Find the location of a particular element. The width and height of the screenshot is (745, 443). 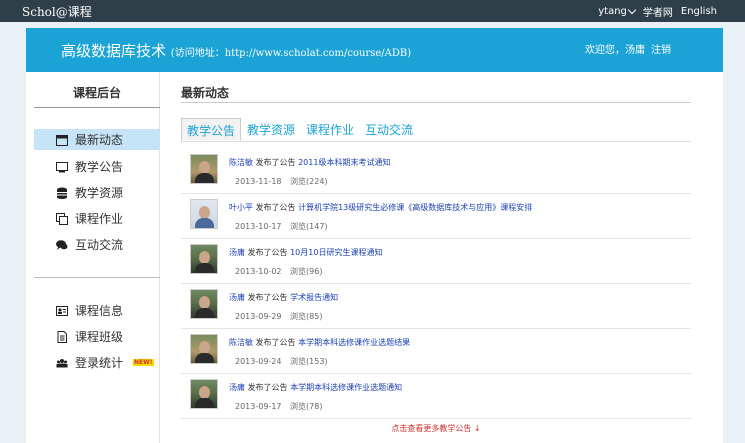

user-menu: ytang is located at coordinates (617, 11).